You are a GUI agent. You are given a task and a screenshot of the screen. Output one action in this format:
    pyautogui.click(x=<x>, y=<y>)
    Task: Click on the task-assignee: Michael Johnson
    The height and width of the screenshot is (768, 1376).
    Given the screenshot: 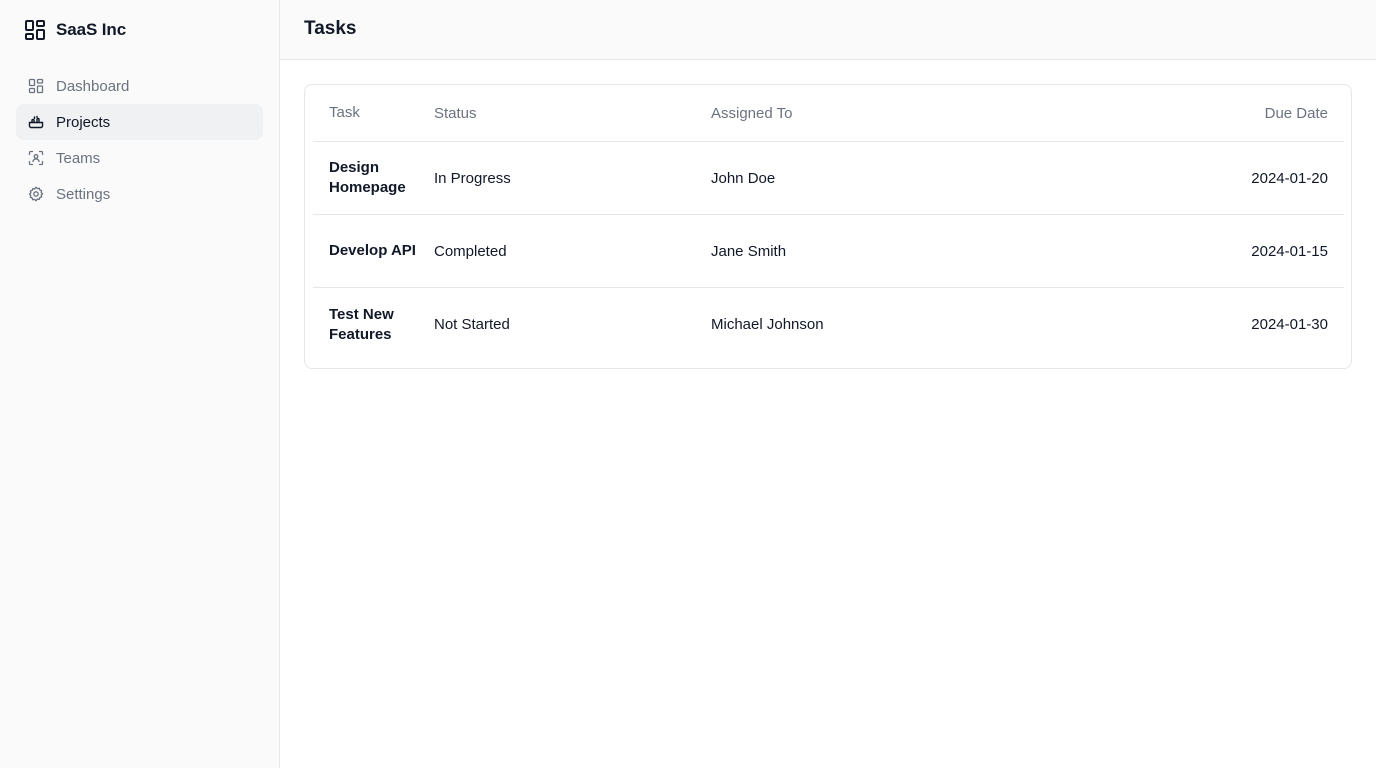 What is the action you would take?
    pyautogui.click(x=767, y=324)
    